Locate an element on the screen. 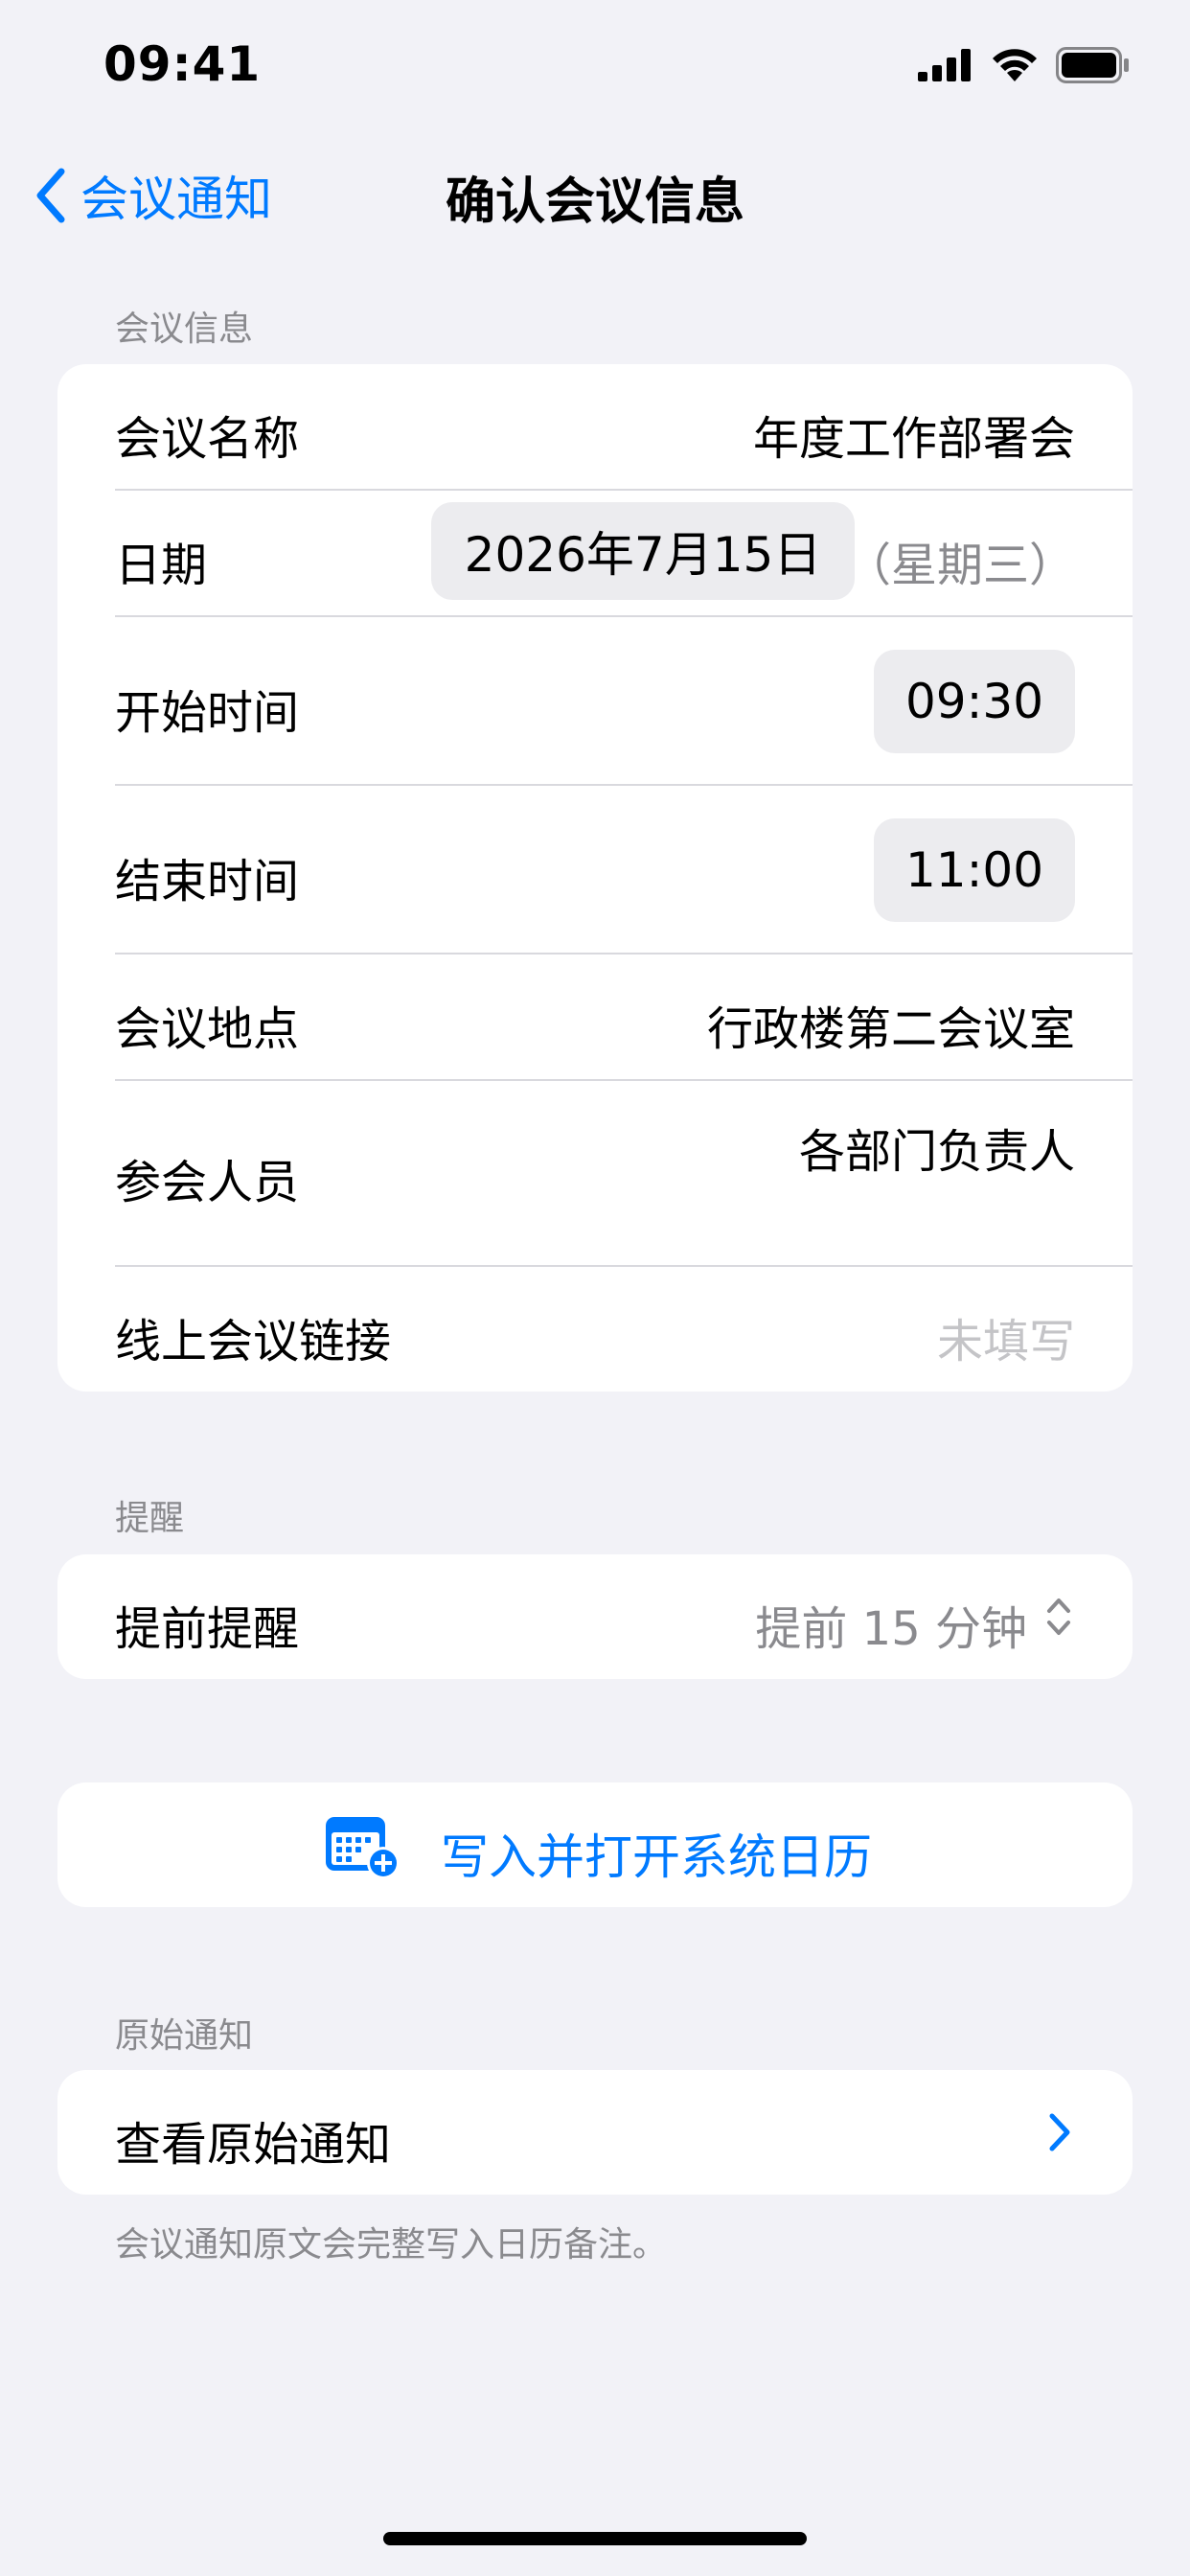 This screenshot has height=2576, width=1190. attendees-row: 参会人员 各部门负责人 is located at coordinates (595, 1173).